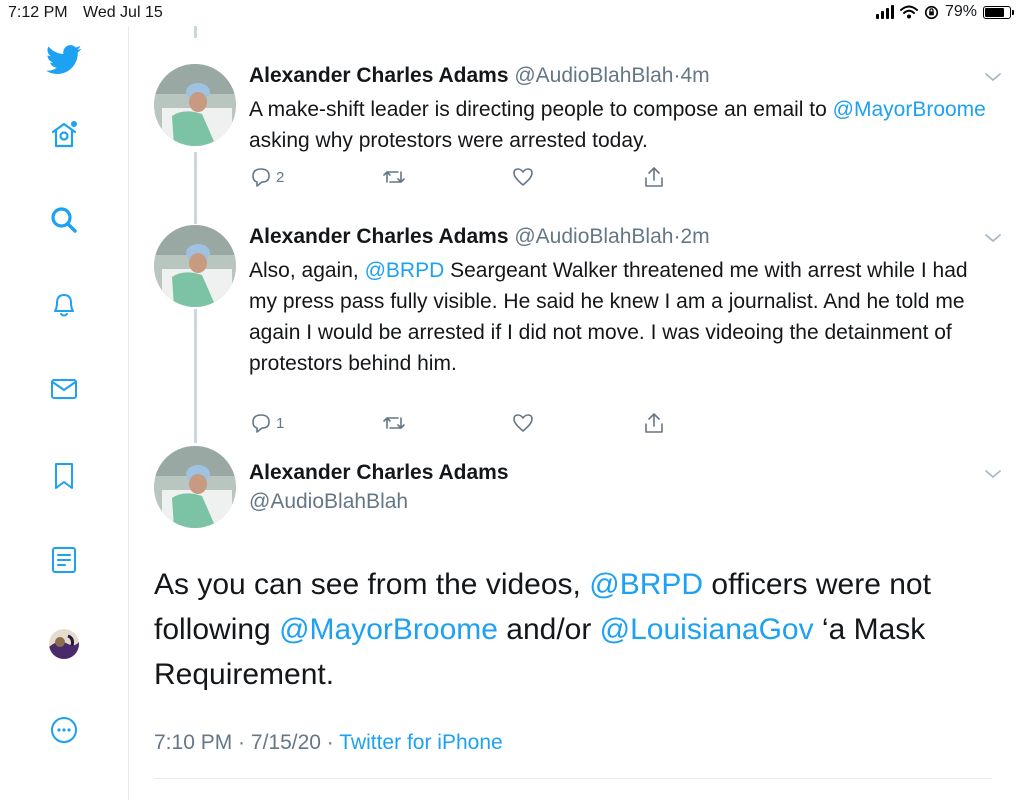 The width and height of the screenshot is (1019, 800). What do you see at coordinates (307, 270) in the screenshot?
I see `tweet-text-segment: Also, again,` at bounding box center [307, 270].